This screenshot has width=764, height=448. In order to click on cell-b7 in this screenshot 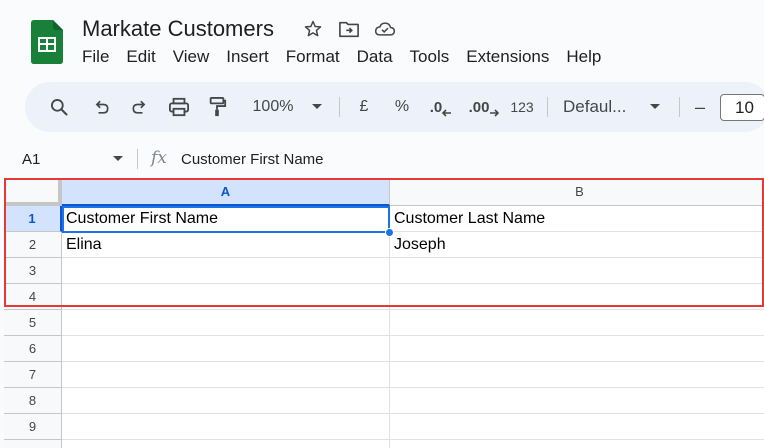, I will do `click(577, 375)`.